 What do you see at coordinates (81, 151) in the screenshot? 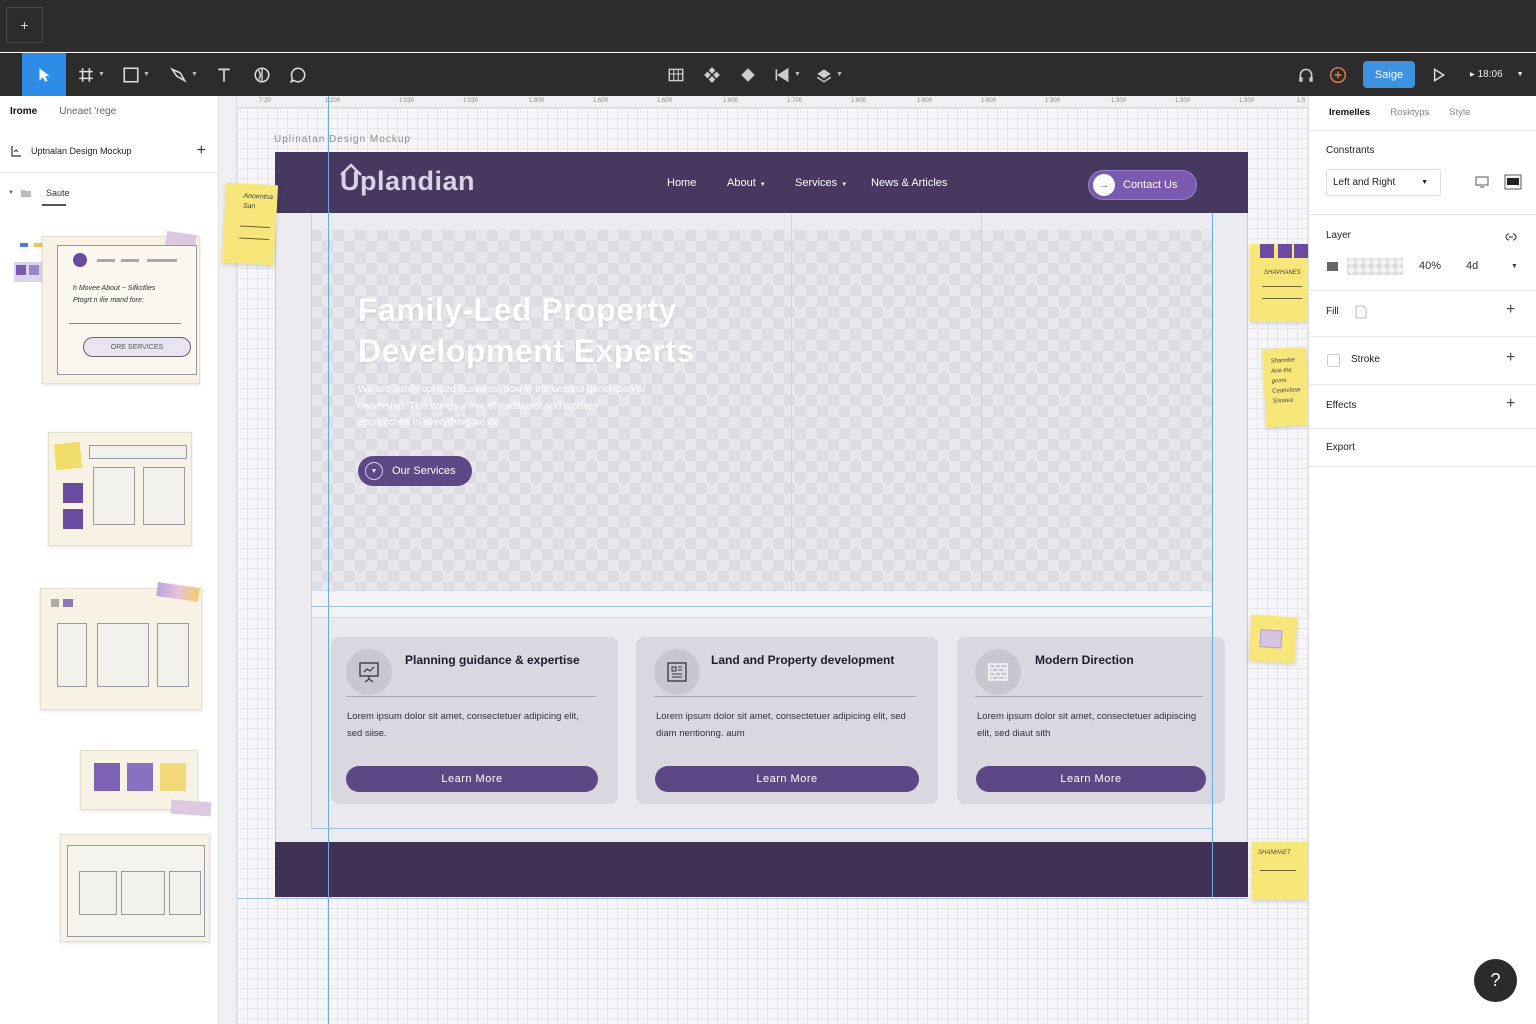
I see `file-name: Uptnalan Design Mockup` at bounding box center [81, 151].